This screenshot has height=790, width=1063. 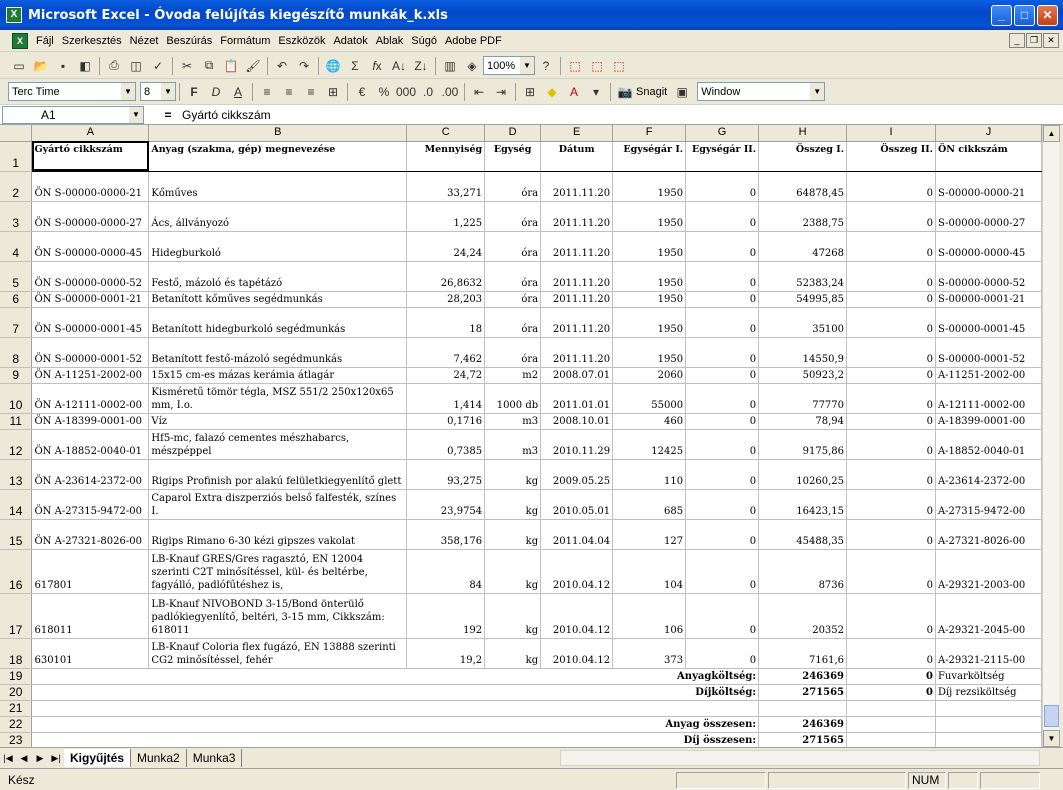 I want to click on increase-decimal-icon: .0, so click(x=428, y=92).